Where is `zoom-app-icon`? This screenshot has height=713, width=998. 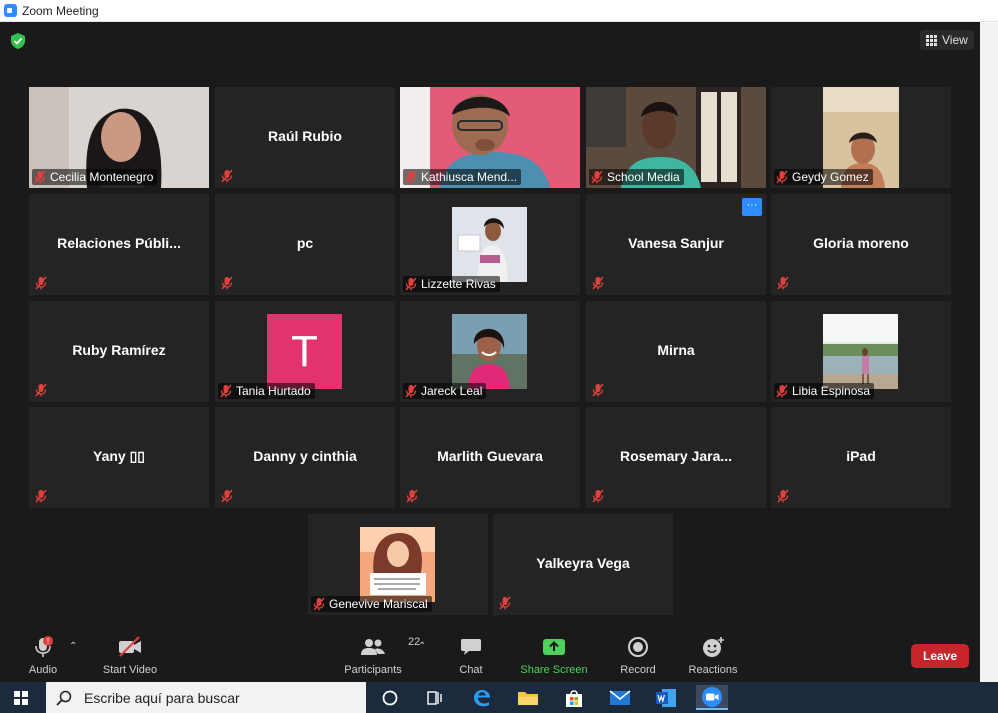 zoom-app-icon is located at coordinates (10, 10).